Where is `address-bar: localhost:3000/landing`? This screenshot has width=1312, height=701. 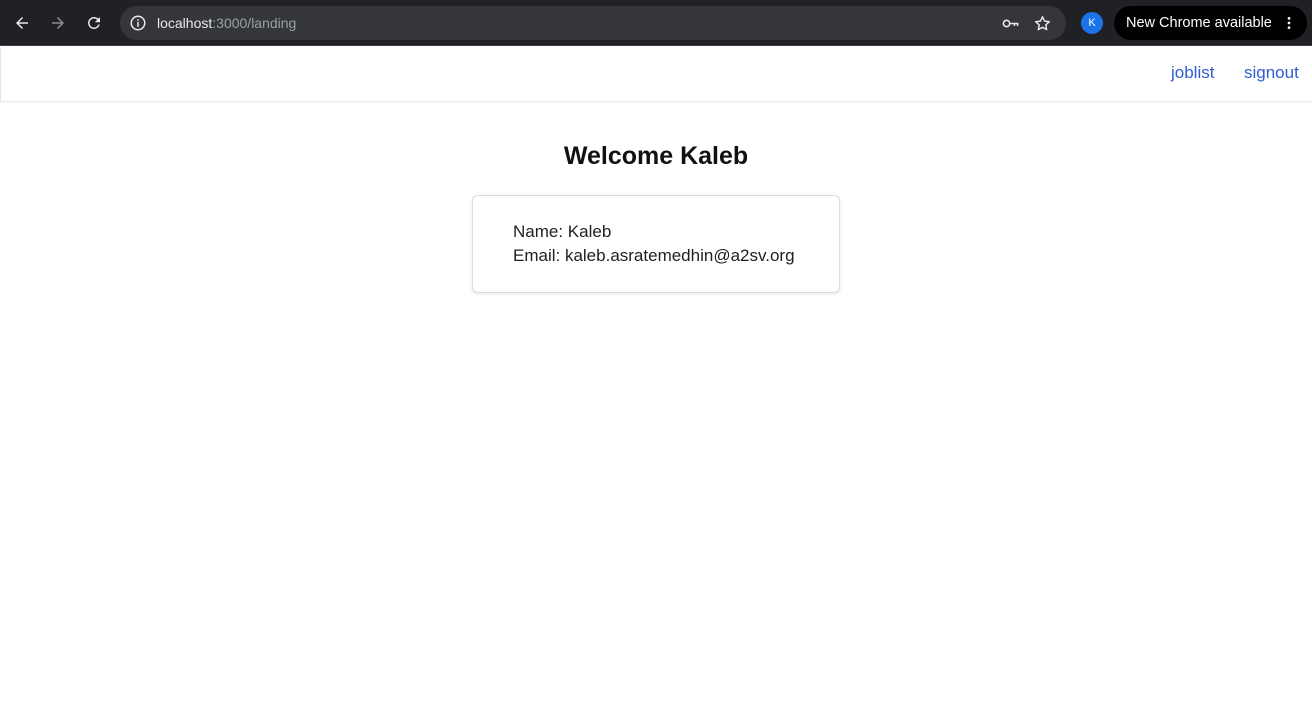
address-bar: localhost:3000/landing is located at coordinates (593, 23).